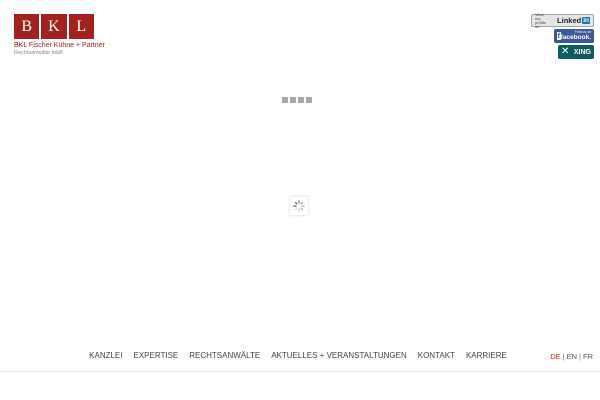 The width and height of the screenshot is (600, 400). What do you see at coordinates (540, 20) in the screenshot?
I see `linkedin-small-text: View my profile on` at bounding box center [540, 20].